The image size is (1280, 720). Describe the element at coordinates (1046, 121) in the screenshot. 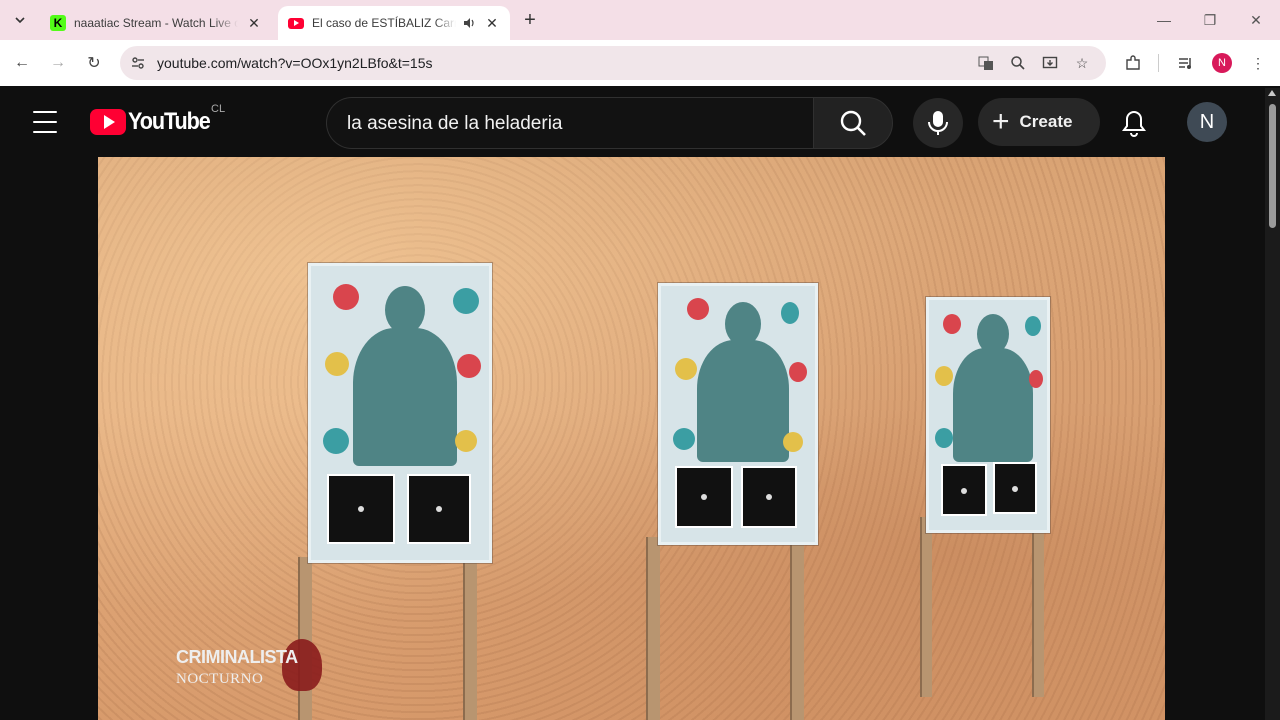

I see `create-label: Create` at that location.